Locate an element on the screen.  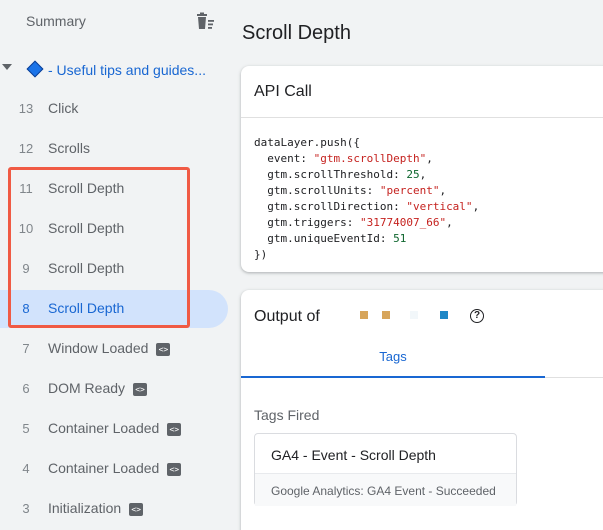
event-label-text: Initialization is located at coordinates (85, 508).